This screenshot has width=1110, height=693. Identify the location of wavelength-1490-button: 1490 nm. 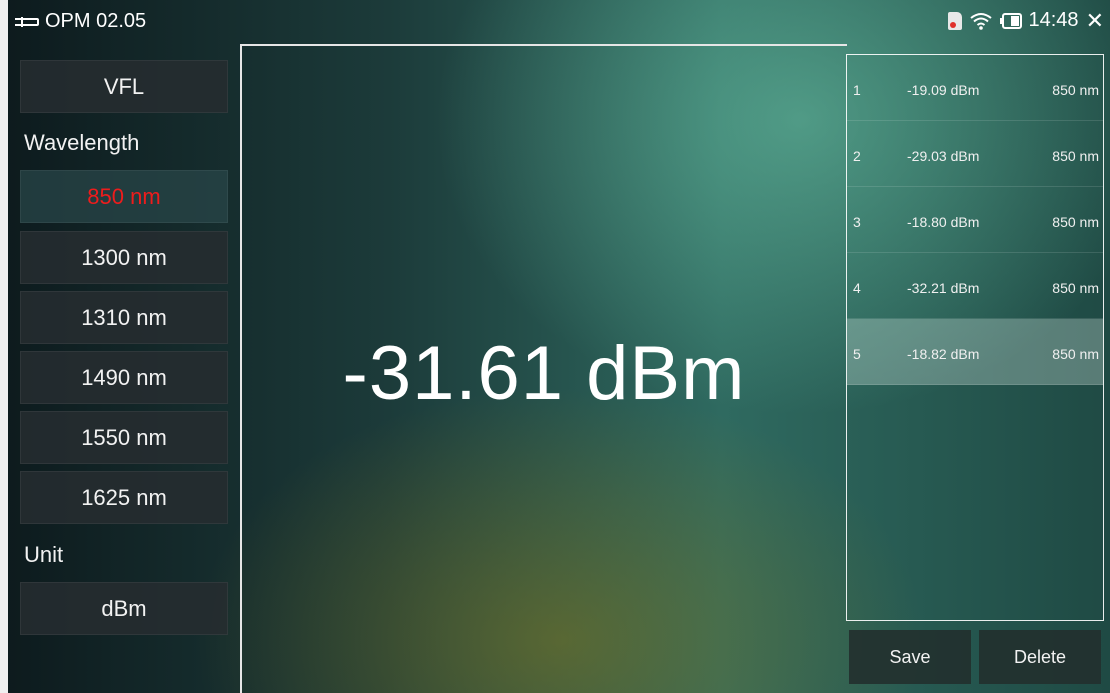
(124, 377).